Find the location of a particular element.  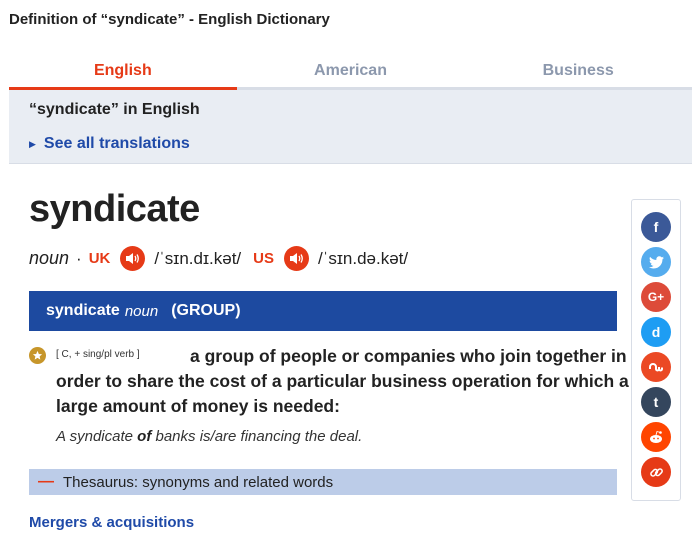

dictionary-tabs: English American Business is located at coordinates (350, 73).